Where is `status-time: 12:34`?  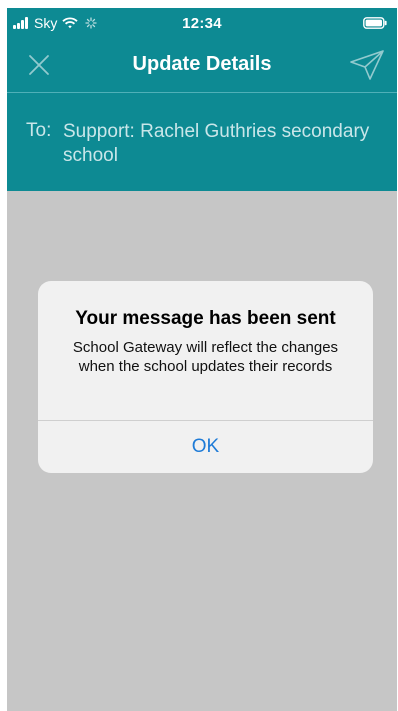
status-time: 12:34 is located at coordinates (202, 23).